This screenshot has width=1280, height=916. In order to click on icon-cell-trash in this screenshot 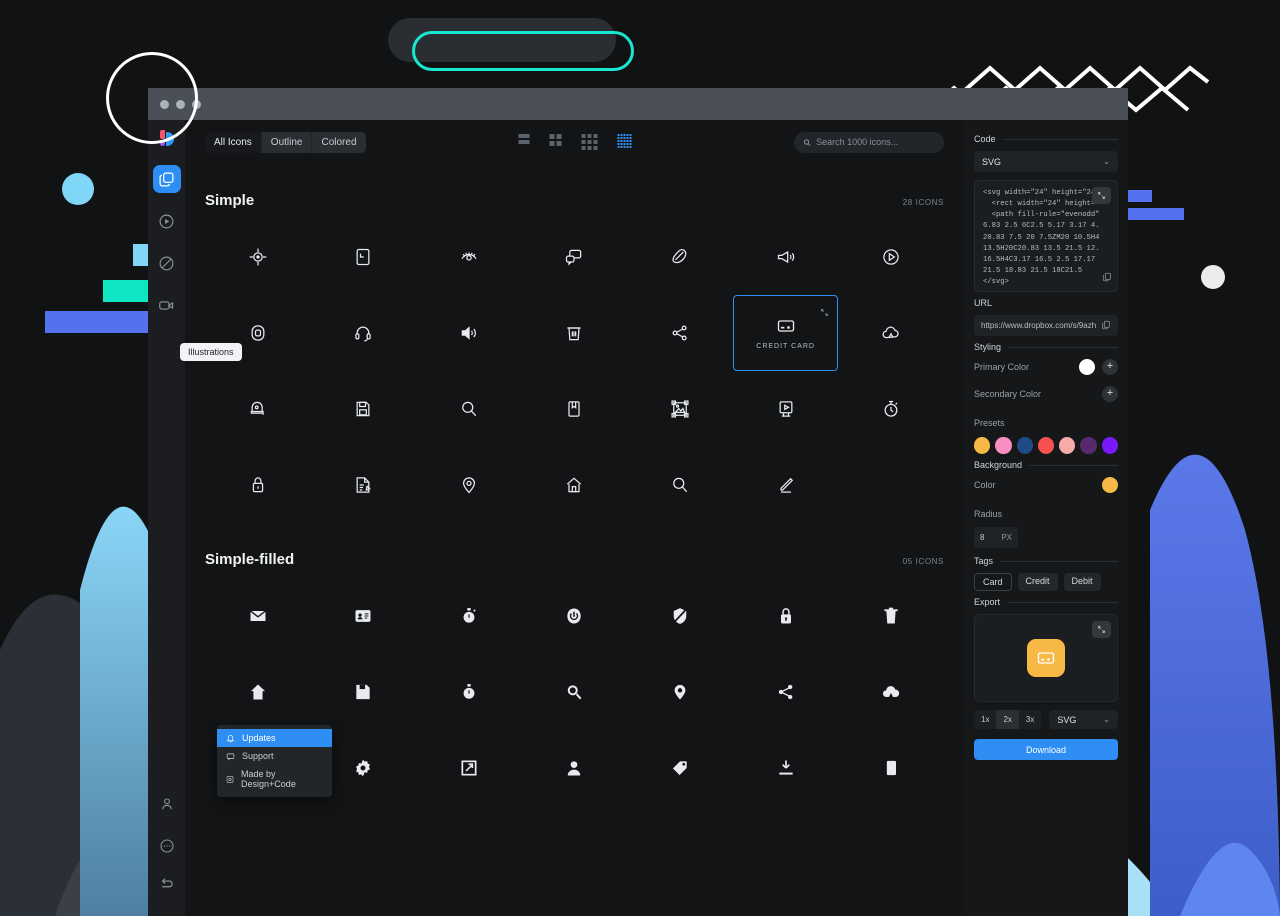, I will do `click(575, 333)`.